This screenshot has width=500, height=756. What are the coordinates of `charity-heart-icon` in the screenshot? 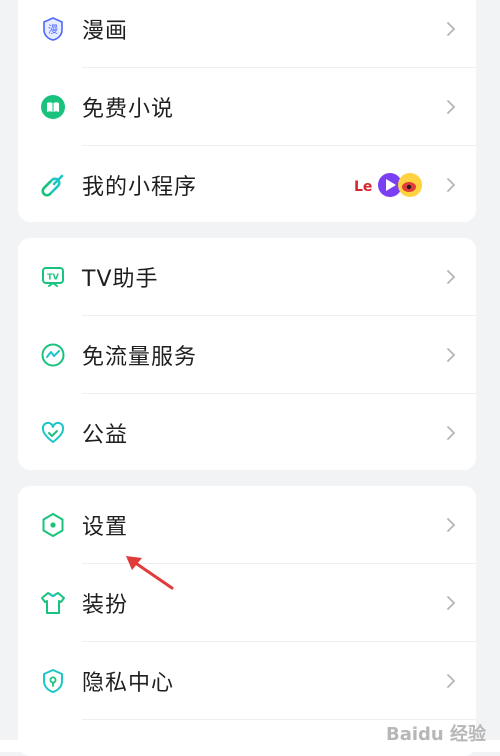 It's located at (53, 433).